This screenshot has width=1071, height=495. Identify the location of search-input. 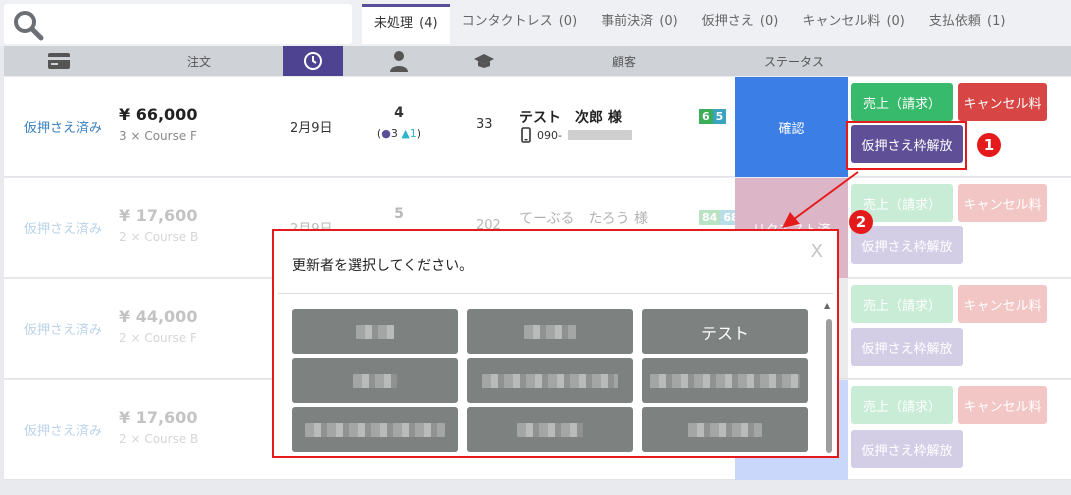
(178, 24).